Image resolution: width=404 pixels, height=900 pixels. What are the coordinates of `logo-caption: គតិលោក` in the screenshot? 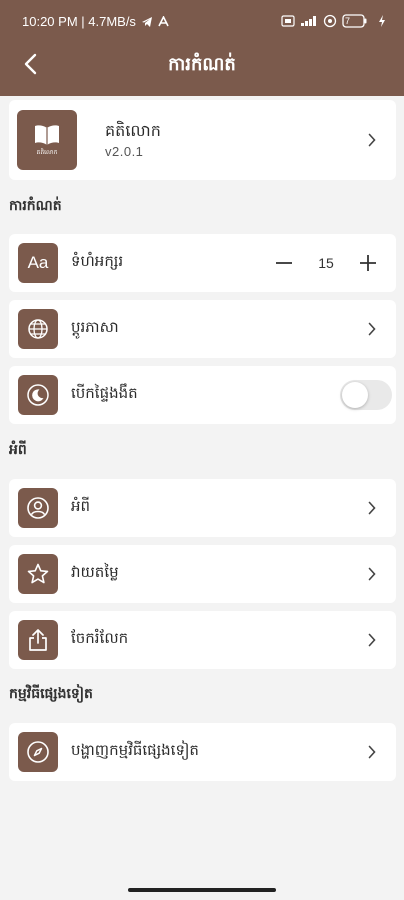 It's located at (47, 152).